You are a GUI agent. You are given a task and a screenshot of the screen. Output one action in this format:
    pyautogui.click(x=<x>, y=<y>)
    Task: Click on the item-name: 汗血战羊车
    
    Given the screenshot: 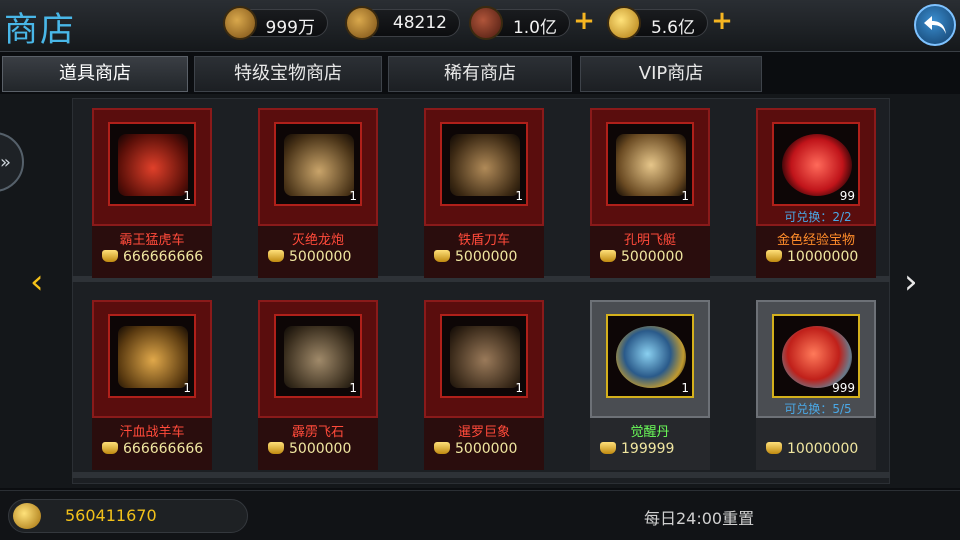 What is the action you would take?
    pyautogui.click(x=152, y=432)
    